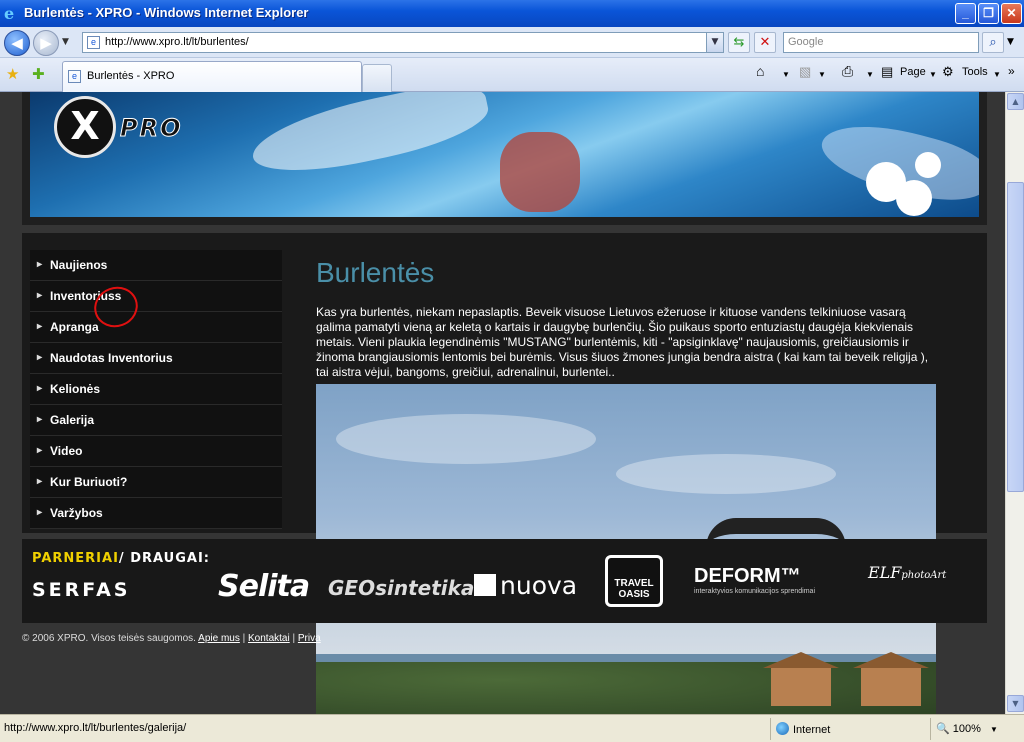 The height and width of the screenshot is (742, 1024). Describe the element at coordinates (993, 42) in the screenshot. I see `search-button: ⌕` at that location.